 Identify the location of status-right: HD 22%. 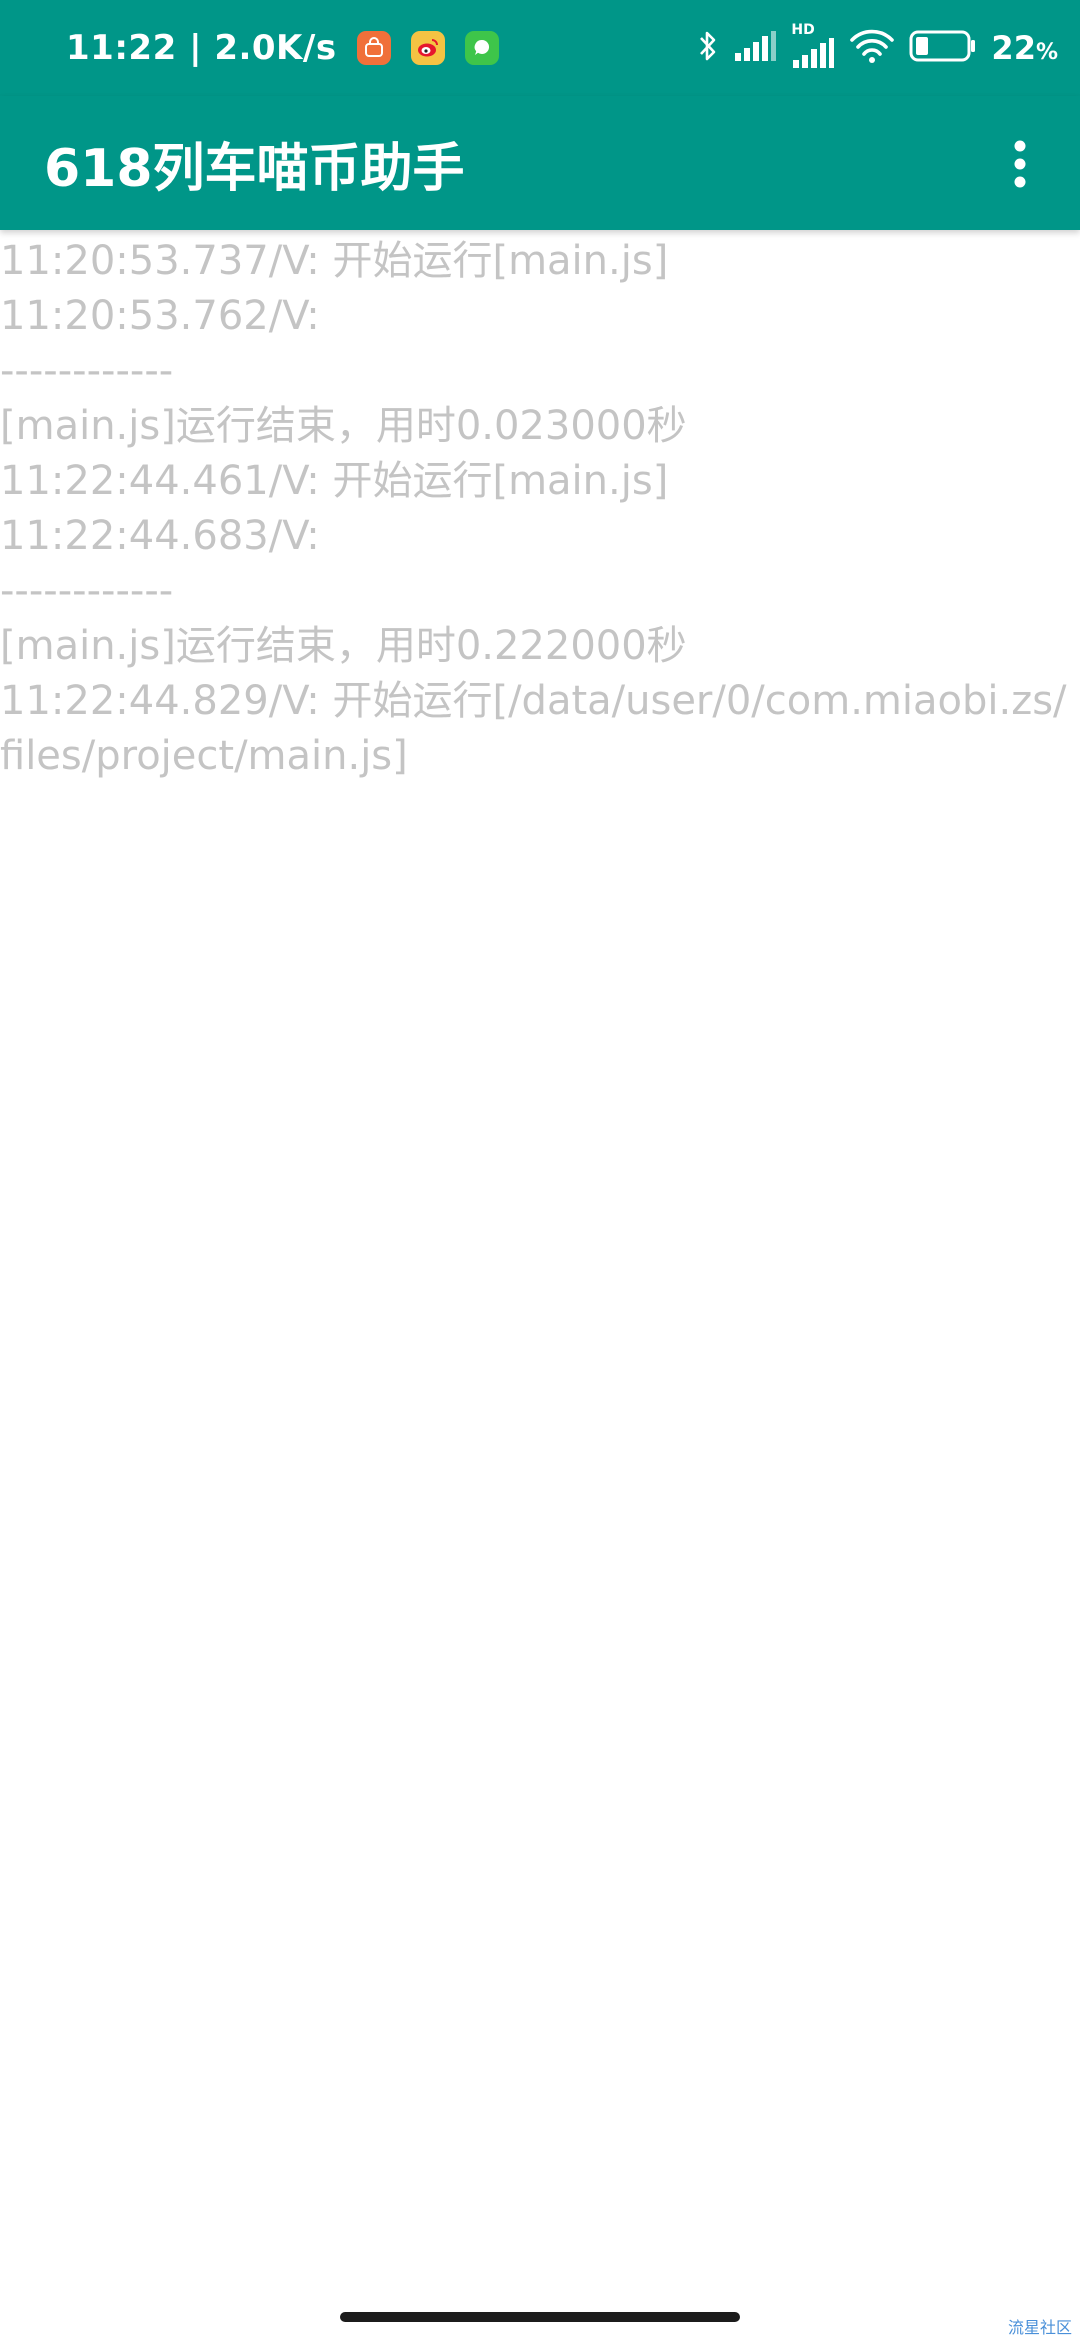
(877, 47).